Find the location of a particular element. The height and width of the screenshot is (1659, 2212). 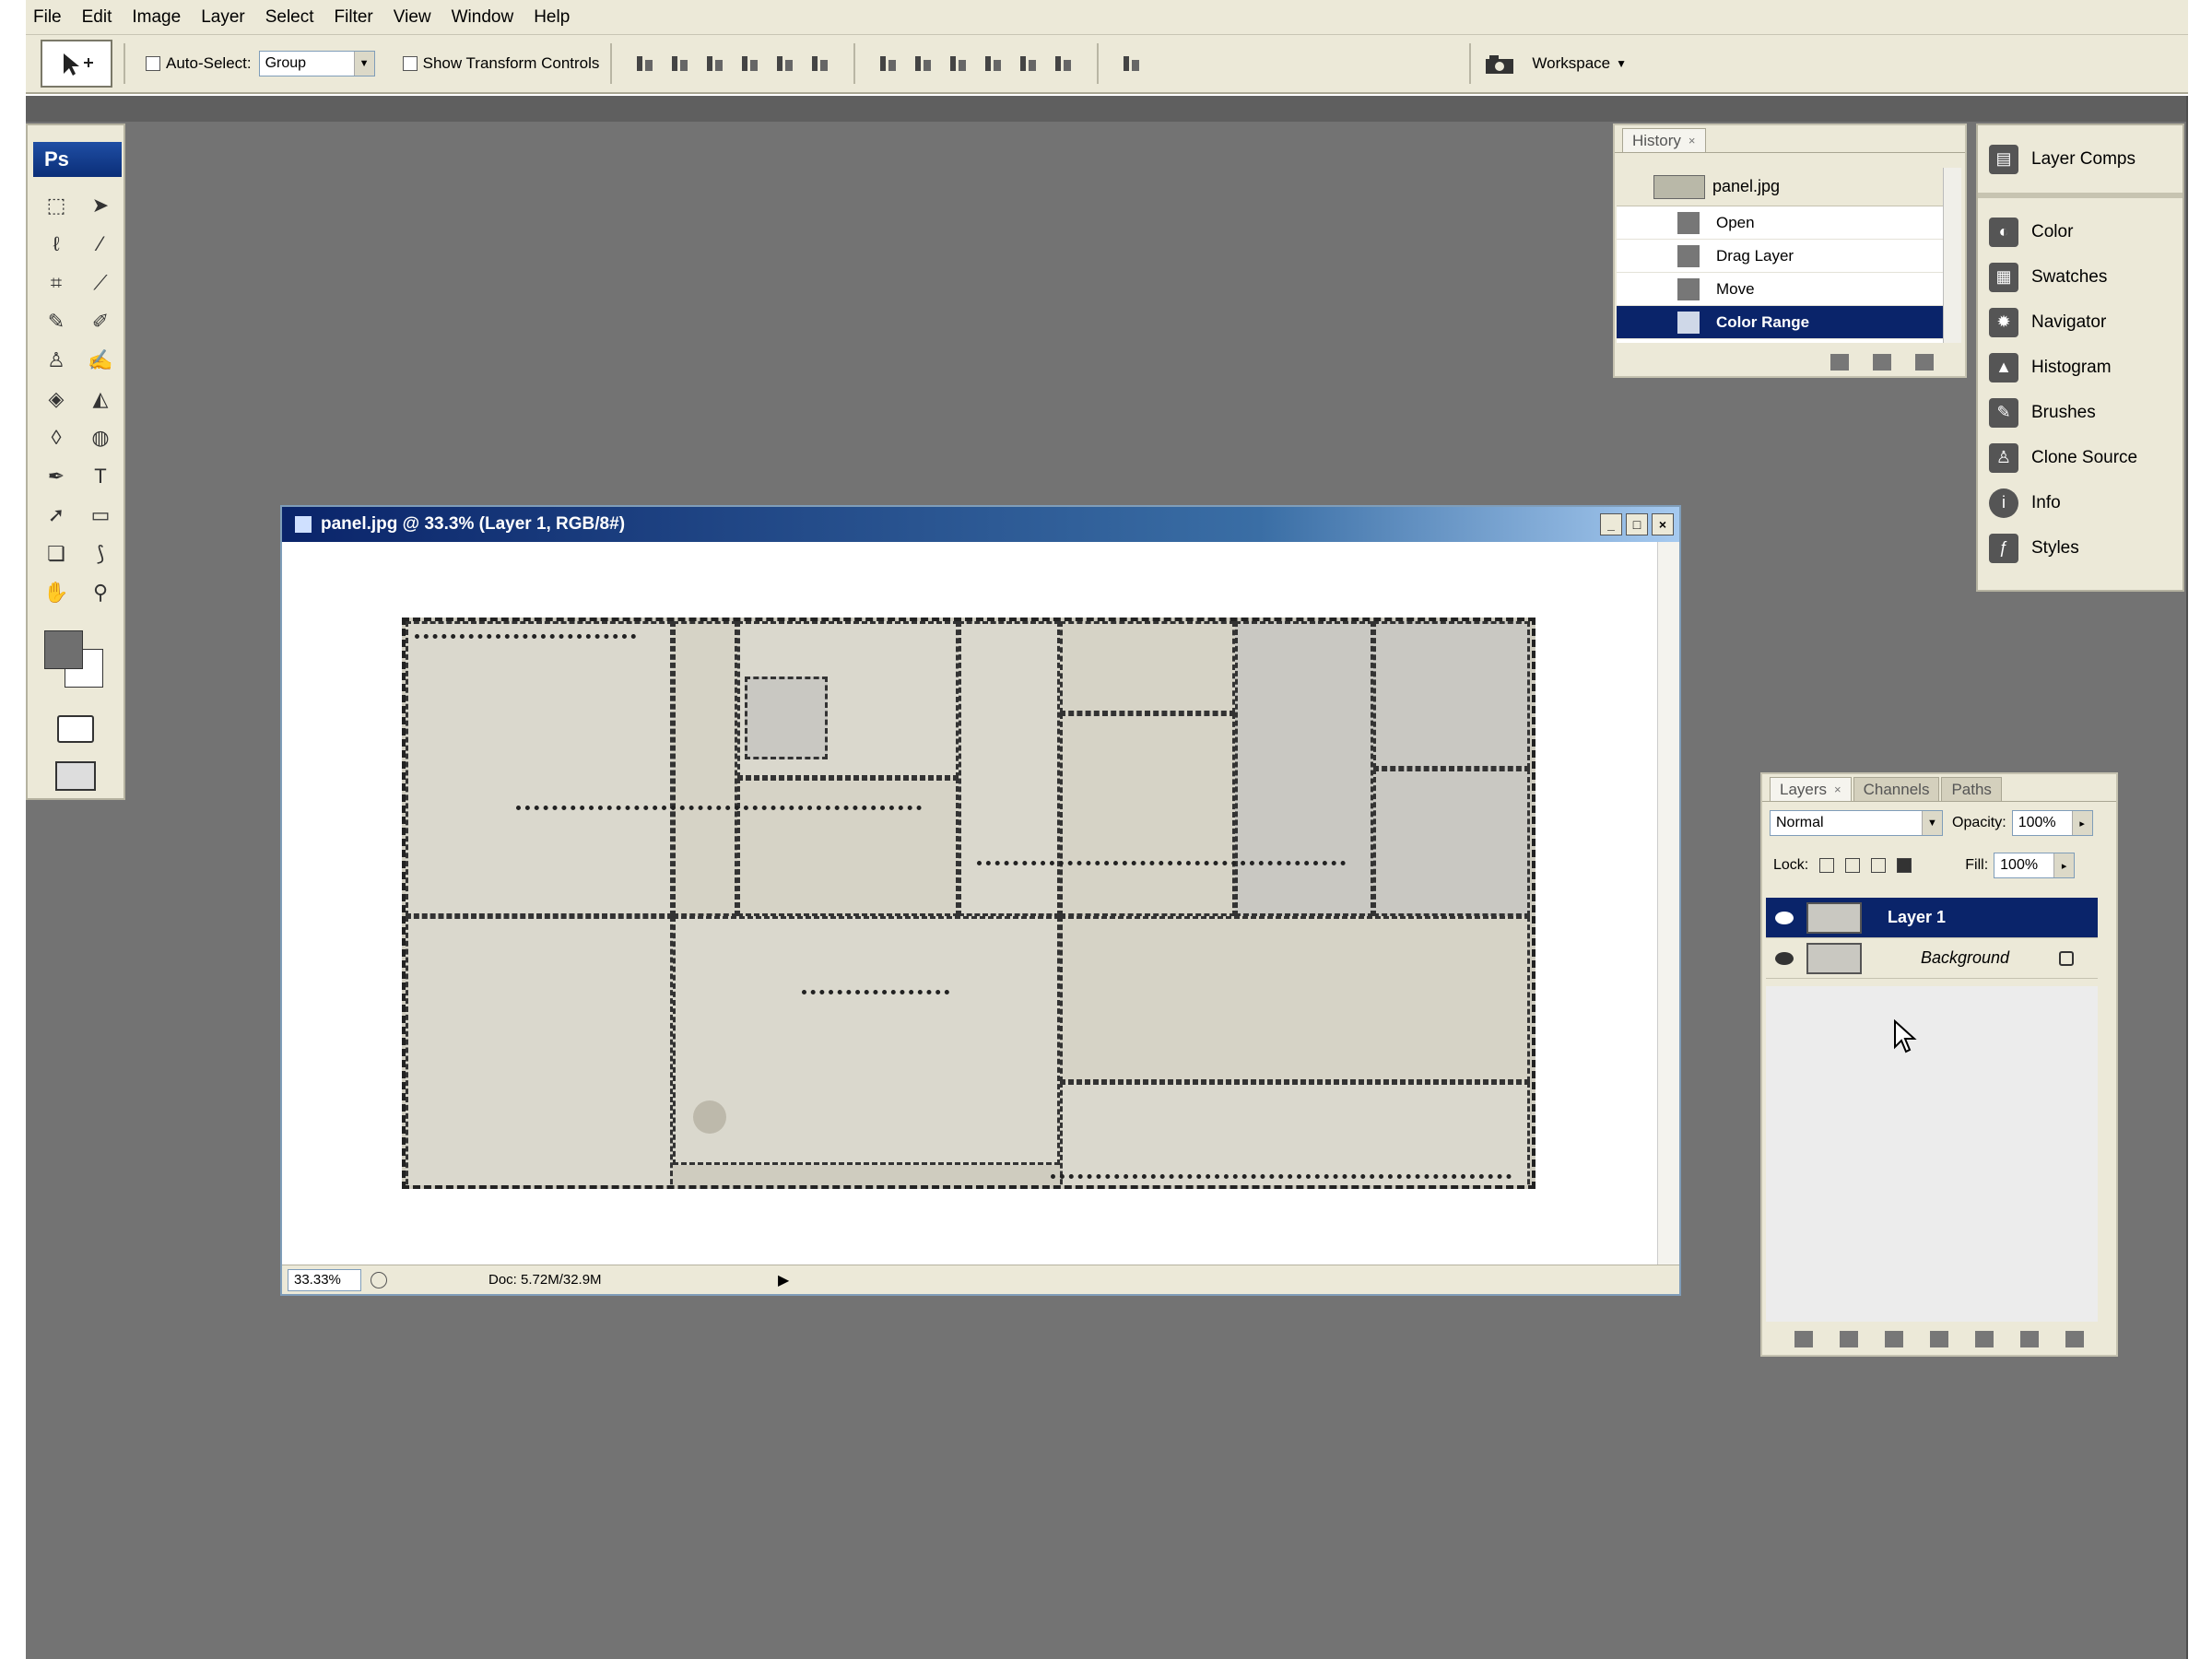

align-bottom-icon is located at coordinates (715, 64).